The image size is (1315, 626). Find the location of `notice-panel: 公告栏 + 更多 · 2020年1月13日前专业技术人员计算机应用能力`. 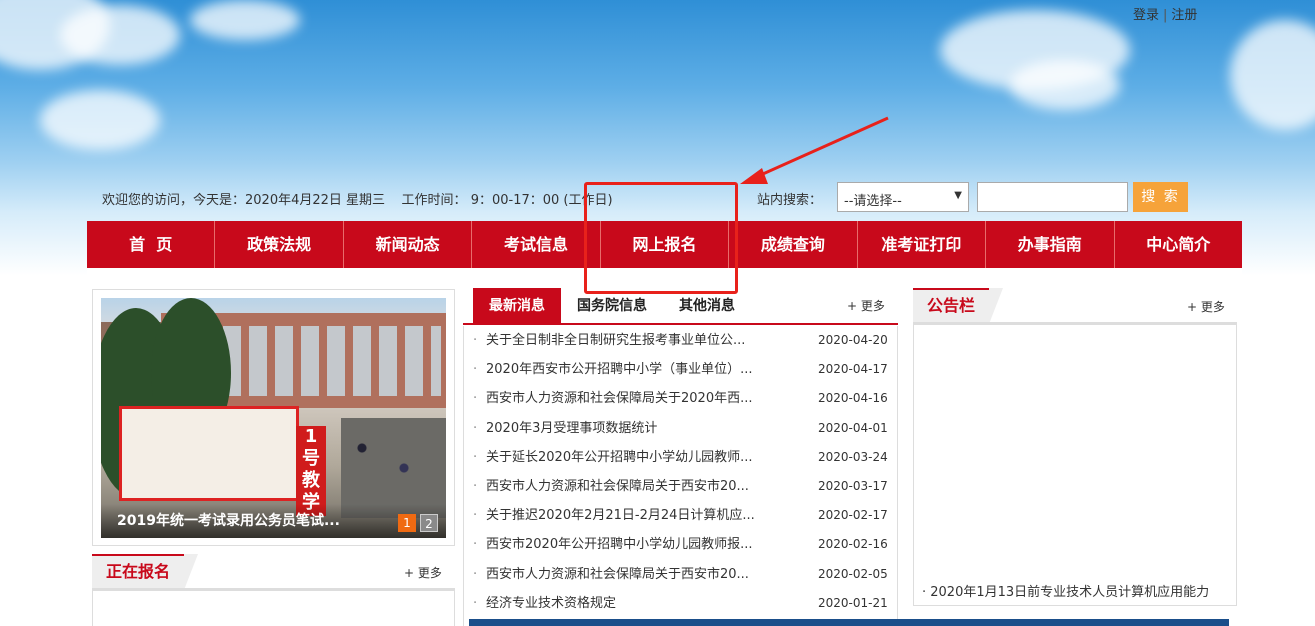

notice-panel: 公告栏 + 更多 · 2020年1月13日前专业技术人员计算机应用能力 is located at coordinates (1075, 447).